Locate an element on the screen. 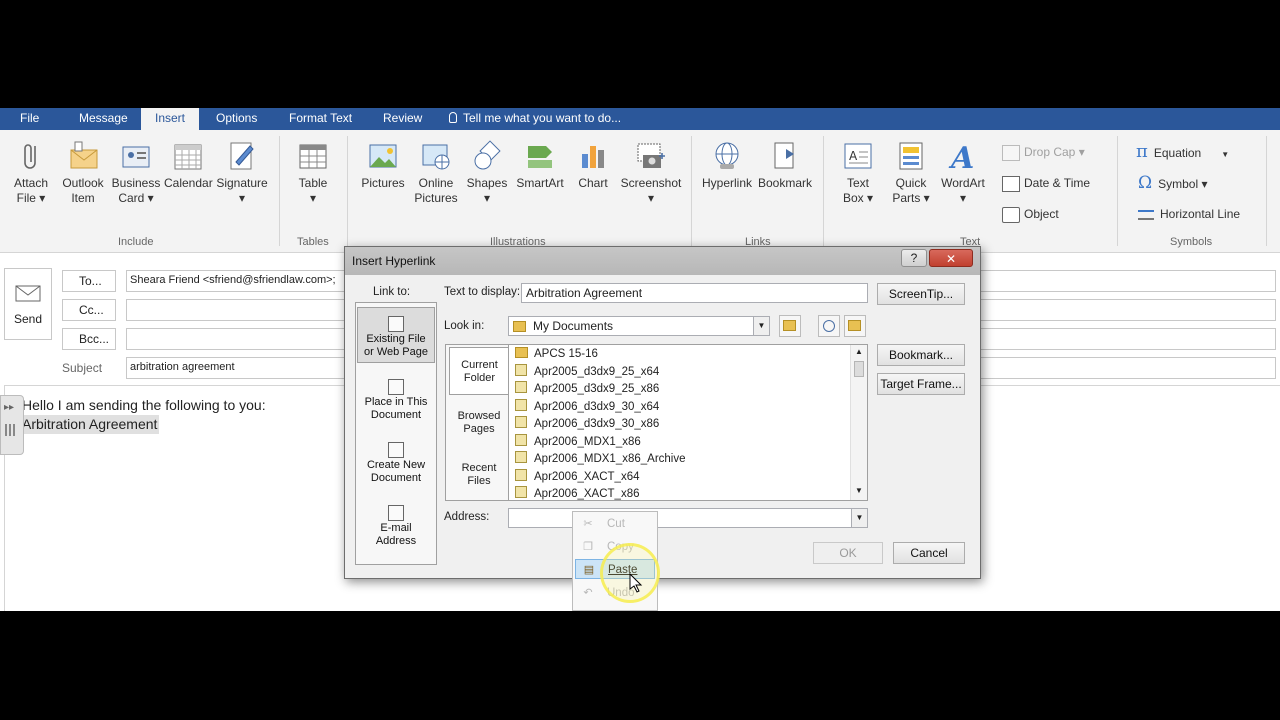 The image size is (1280, 720). quick-parts-label: Quick Parts ▾ is located at coordinates (911, 190).